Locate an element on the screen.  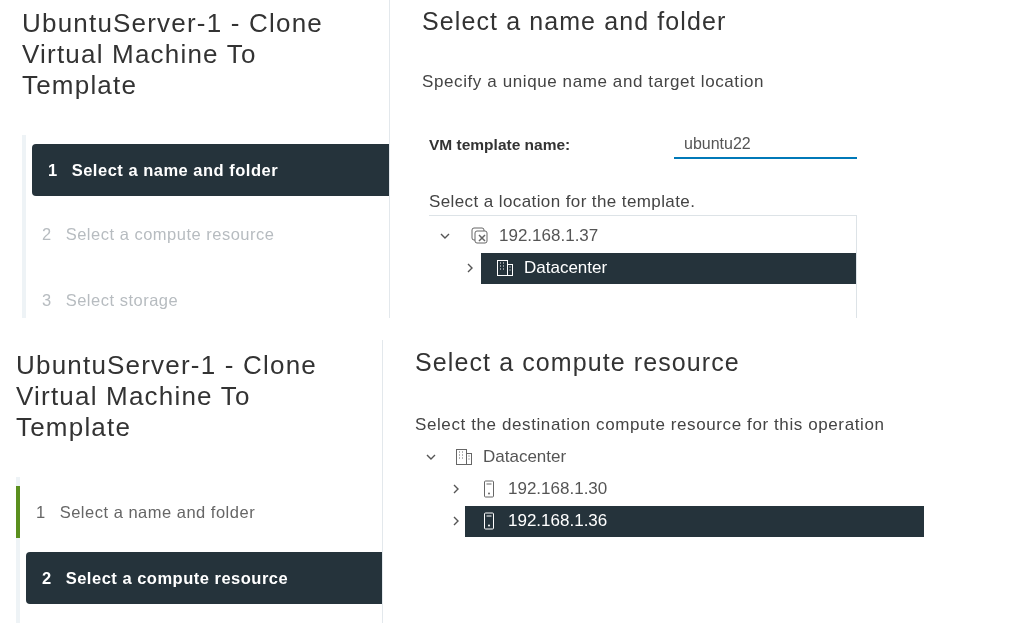
server-cluster-icon is located at coordinates (480, 236).